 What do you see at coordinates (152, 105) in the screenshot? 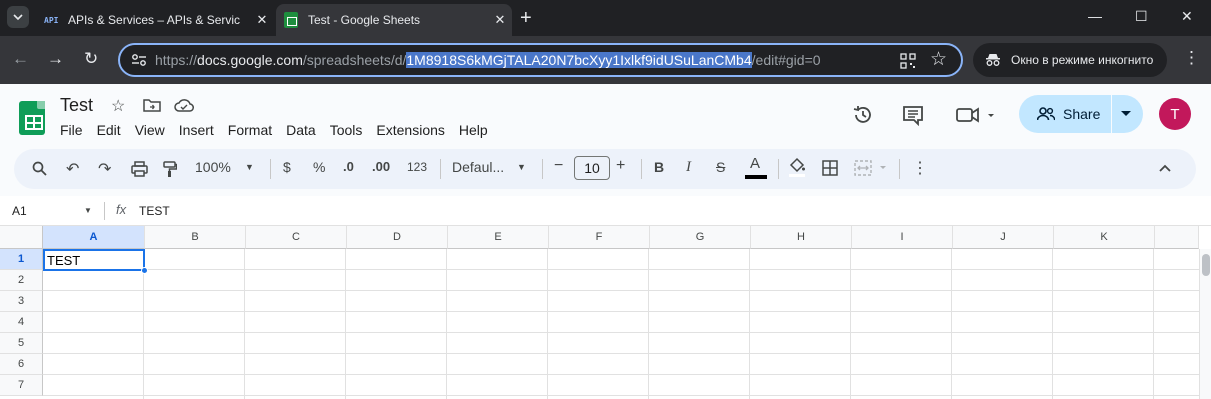
I see `move-folder-icon` at bounding box center [152, 105].